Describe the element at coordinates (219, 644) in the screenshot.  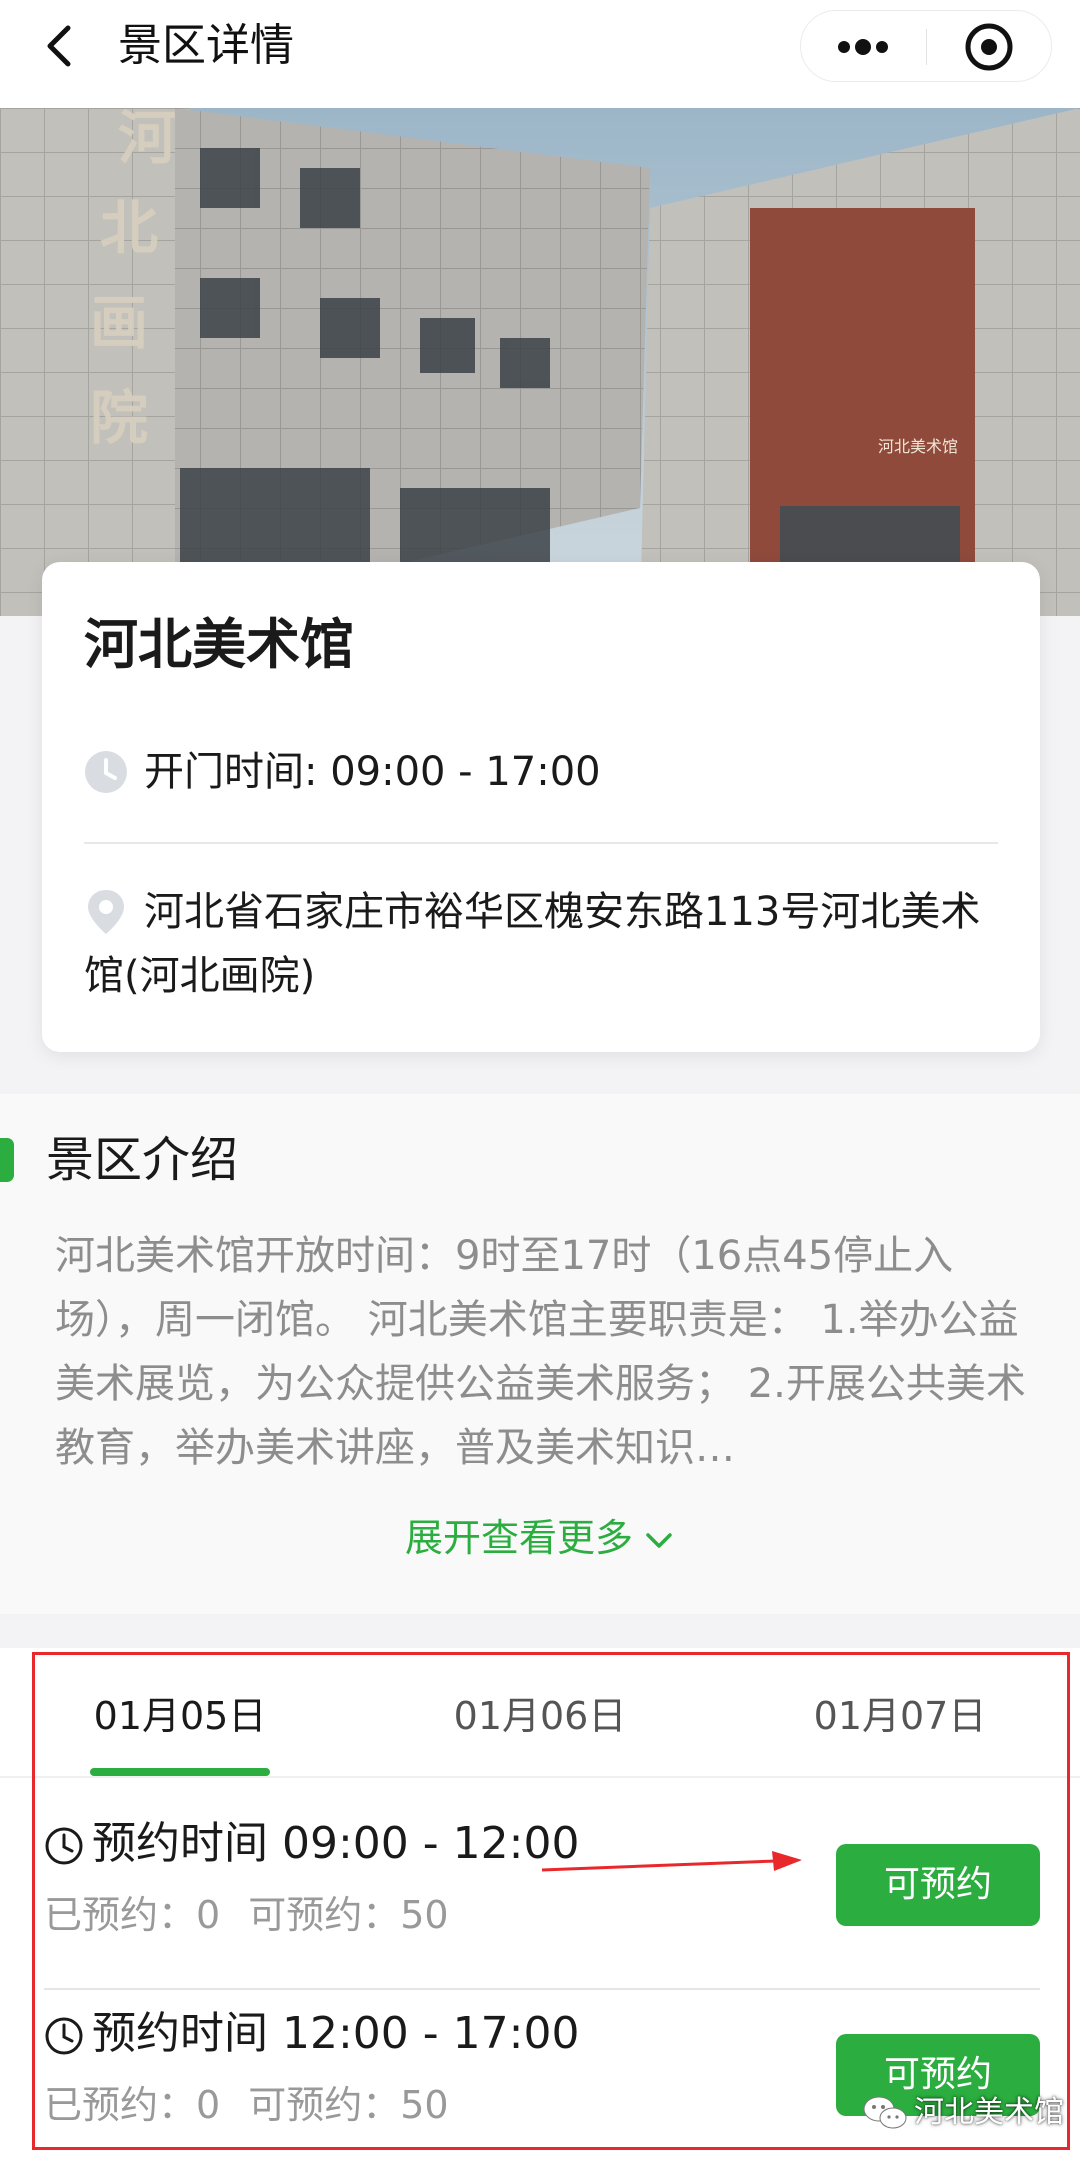
I see `venue-name: 河北美术馆` at that location.